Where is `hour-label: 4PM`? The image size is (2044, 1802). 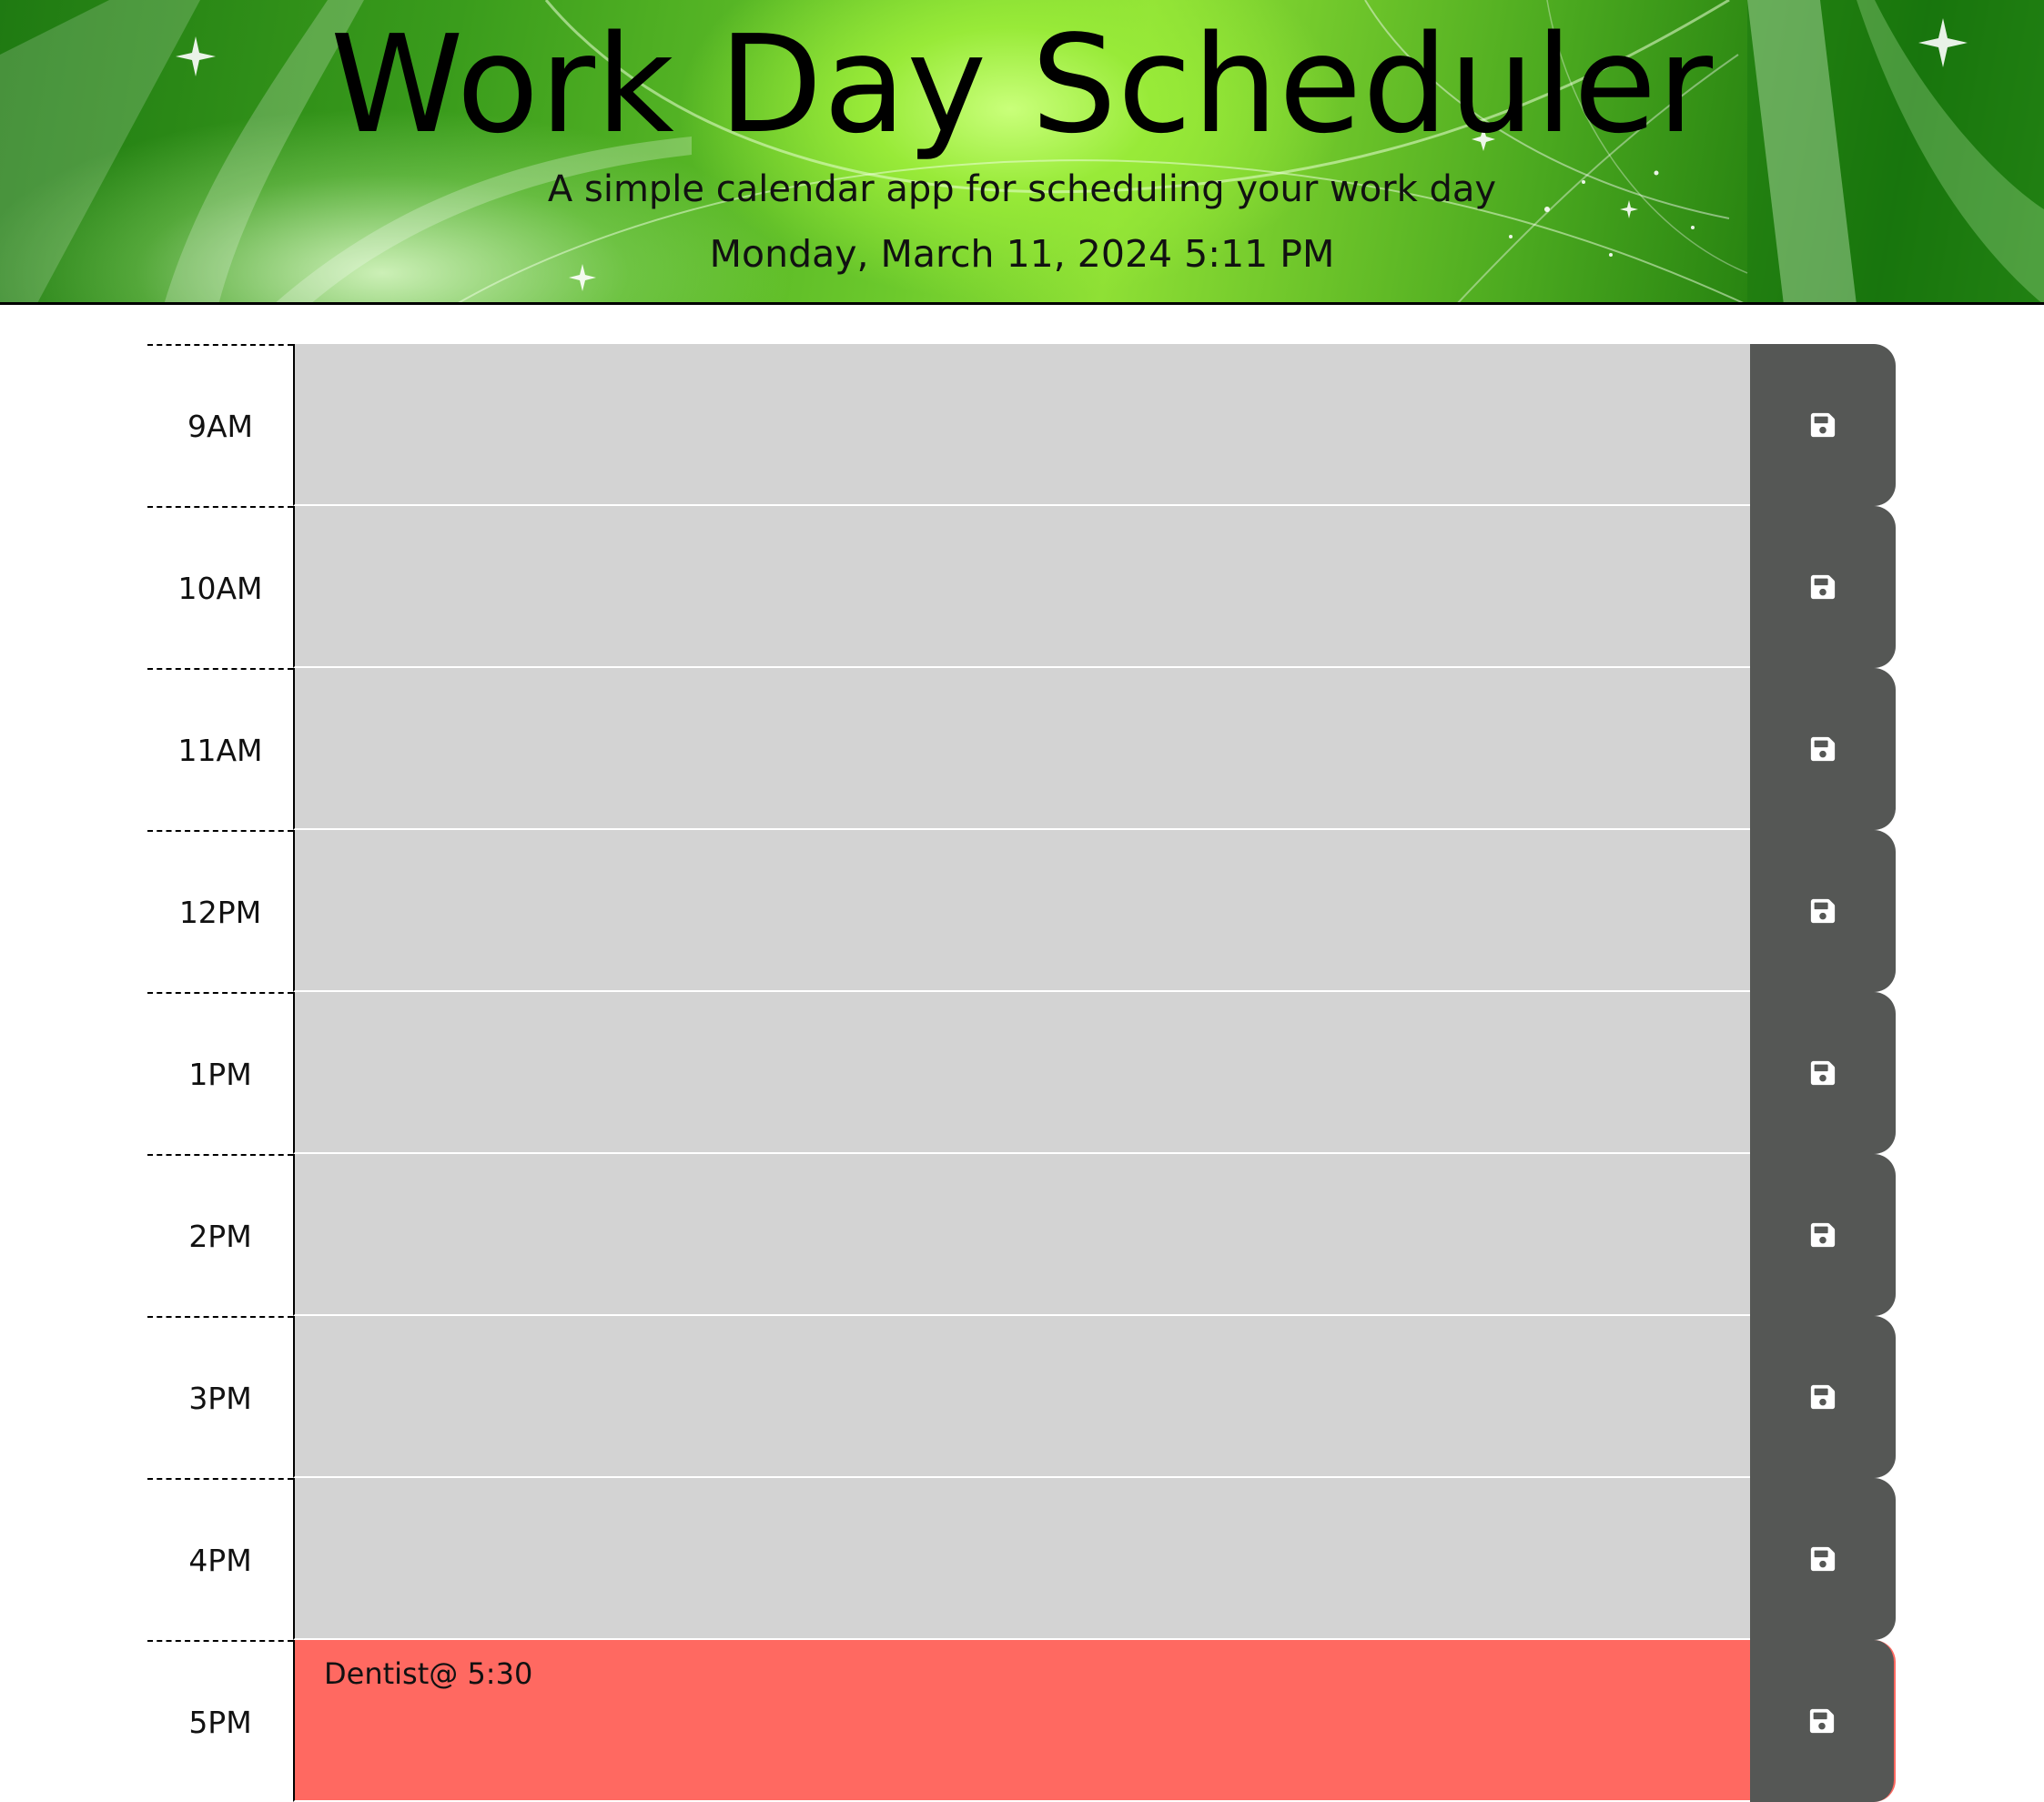
hour-label: 4PM is located at coordinates (220, 1559).